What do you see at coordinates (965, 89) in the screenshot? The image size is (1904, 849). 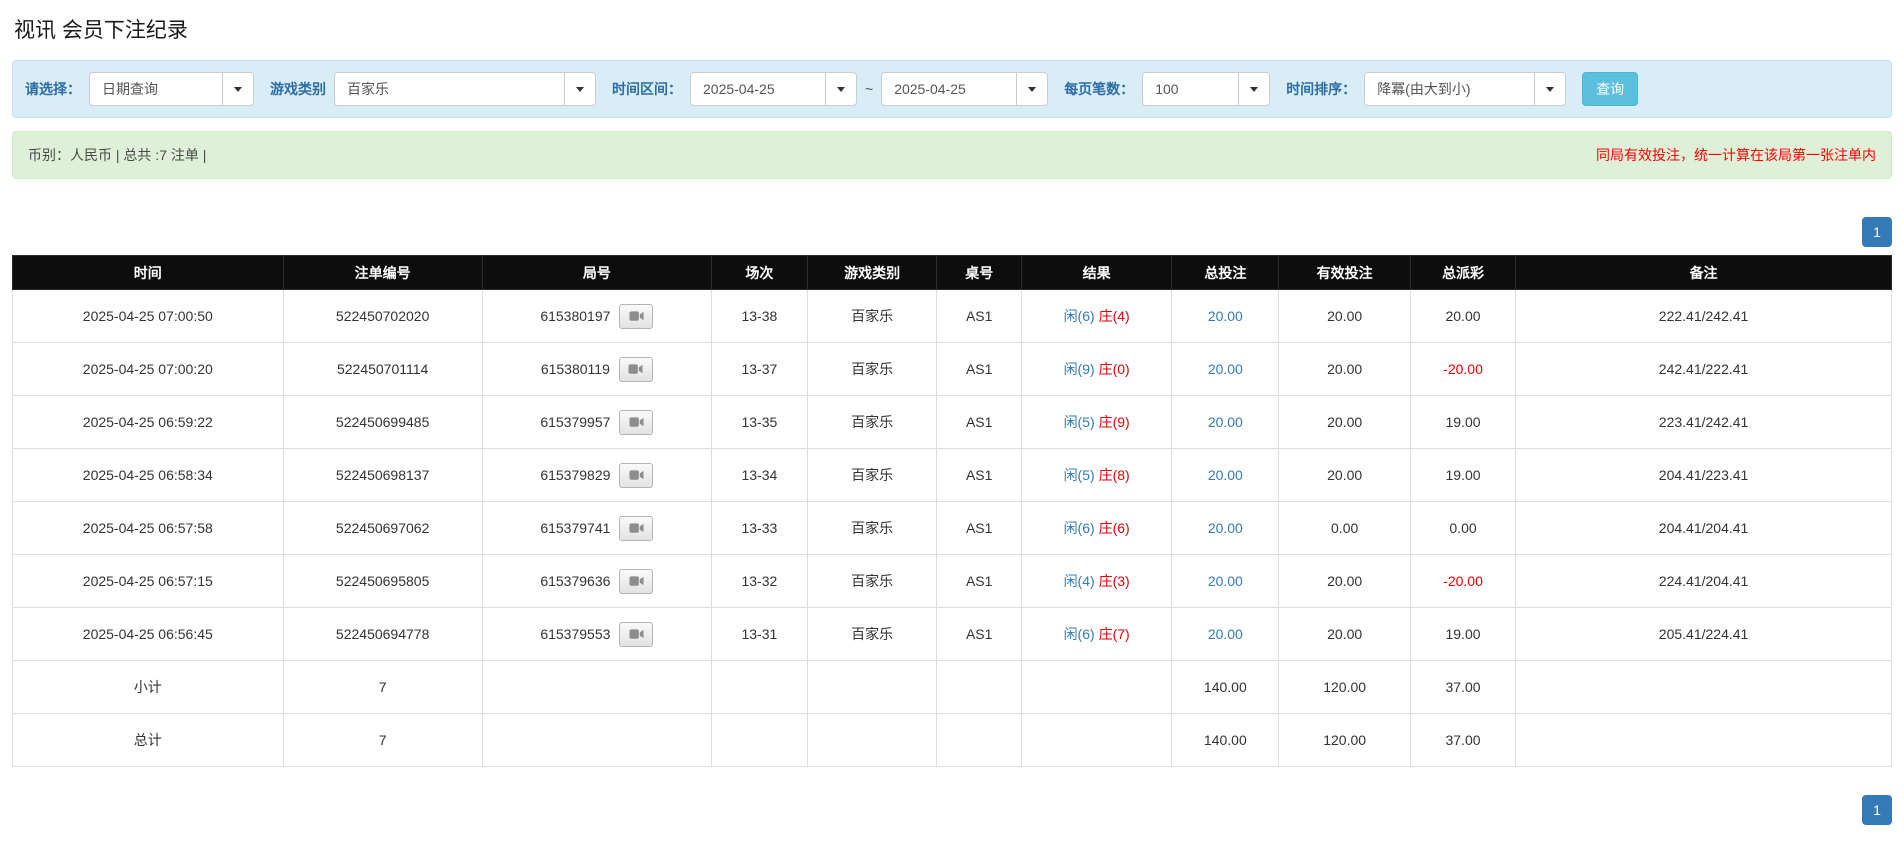 I see `date-to-dropdown: 2025-04-25` at bounding box center [965, 89].